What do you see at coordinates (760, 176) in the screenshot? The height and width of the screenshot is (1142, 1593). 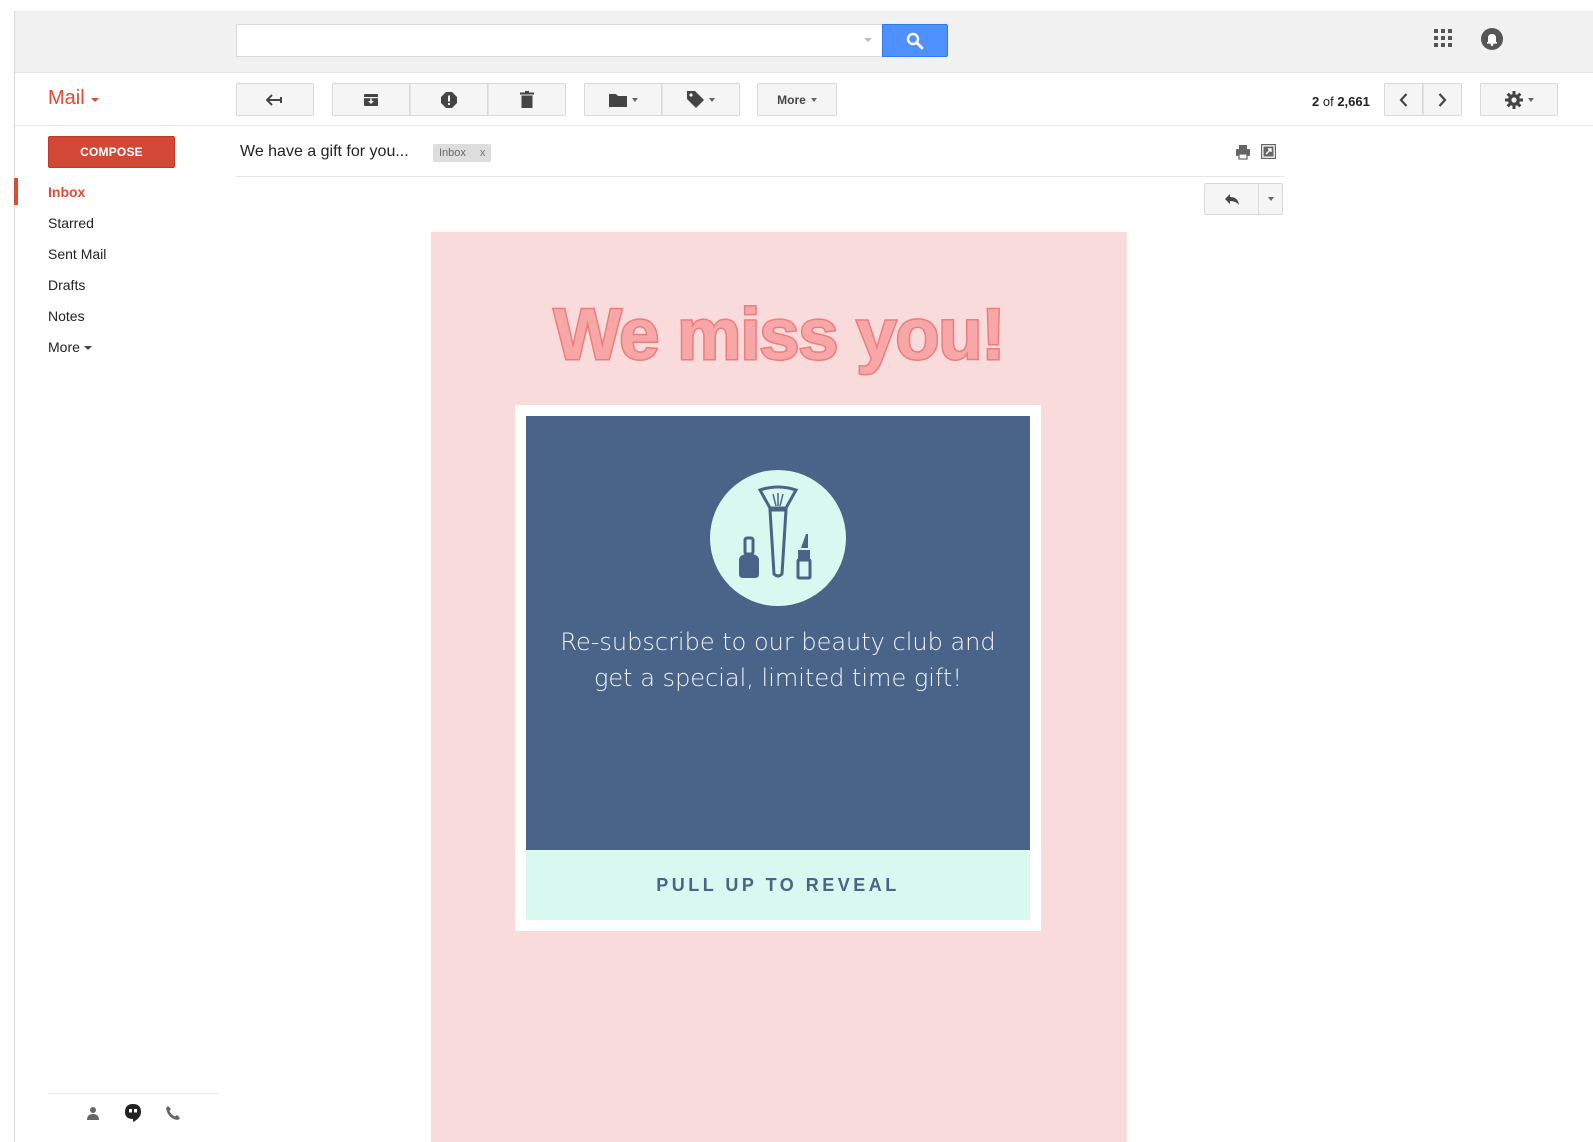 I see `header-divider` at bounding box center [760, 176].